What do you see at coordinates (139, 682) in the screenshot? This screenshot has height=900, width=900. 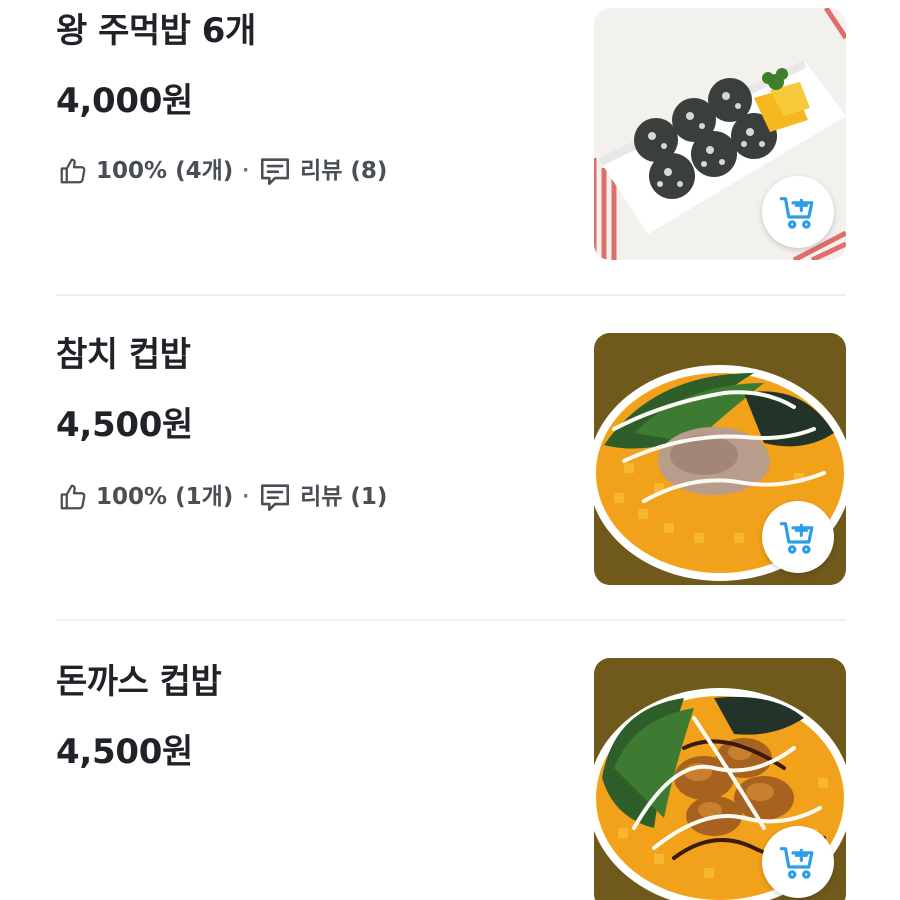 I see `item-name: 돈까스 컵밥` at bounding box center [139, 682].